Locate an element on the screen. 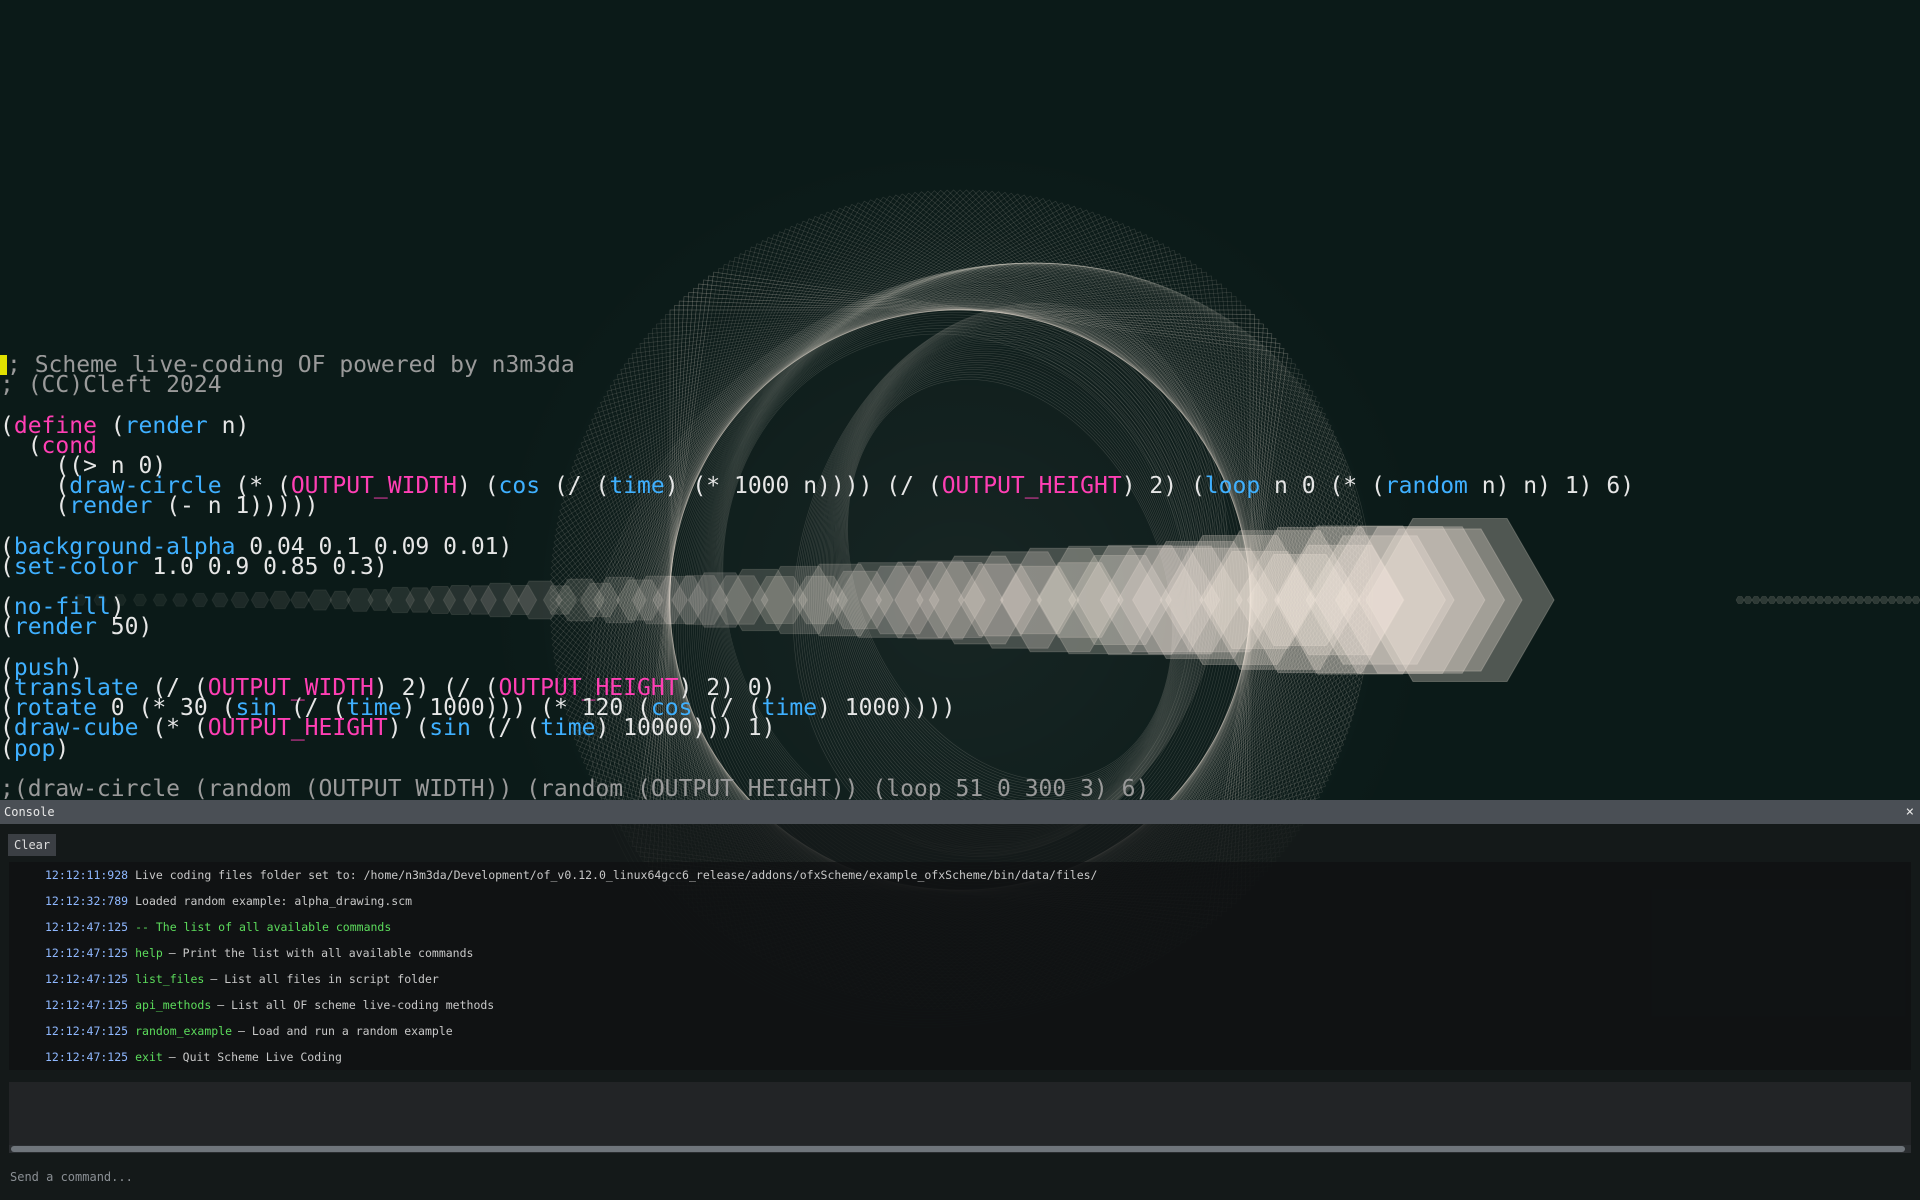  clear-button: Clear is located at coordinates (32, 845).